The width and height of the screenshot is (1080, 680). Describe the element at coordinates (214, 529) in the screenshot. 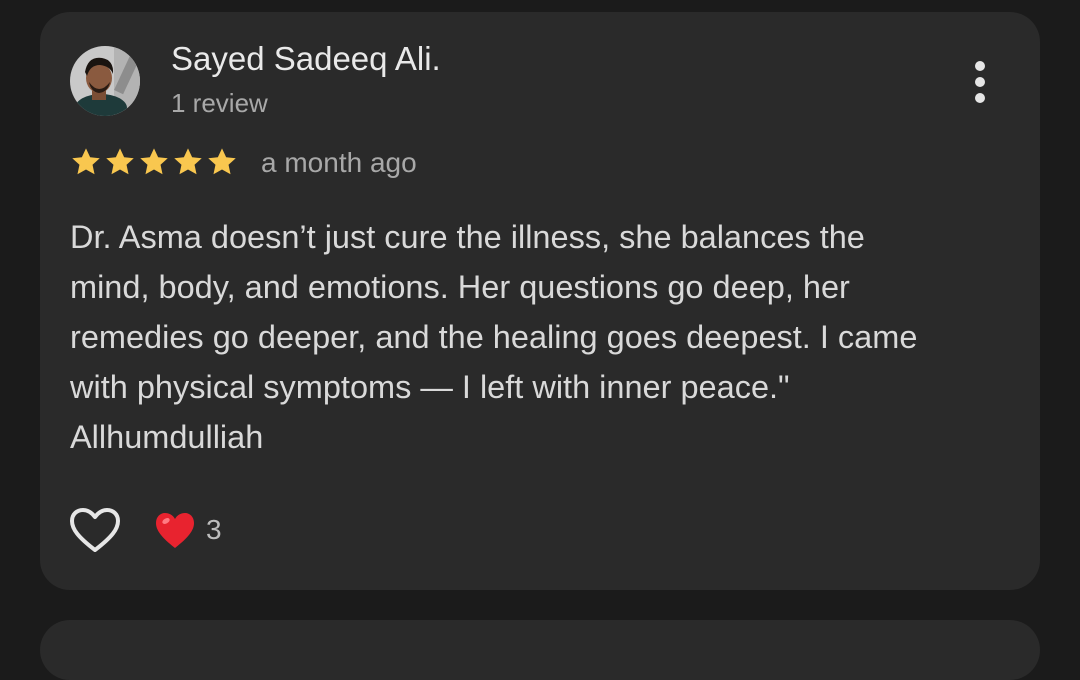

I see `reaction-count: 3` at that location.